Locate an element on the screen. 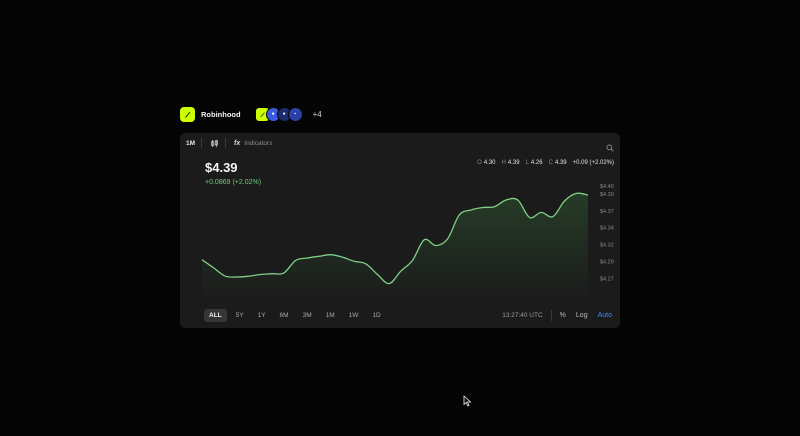 This screenshot has width=800, height=436. auto-scale-button: Auto is located at coordinates (605, 315).